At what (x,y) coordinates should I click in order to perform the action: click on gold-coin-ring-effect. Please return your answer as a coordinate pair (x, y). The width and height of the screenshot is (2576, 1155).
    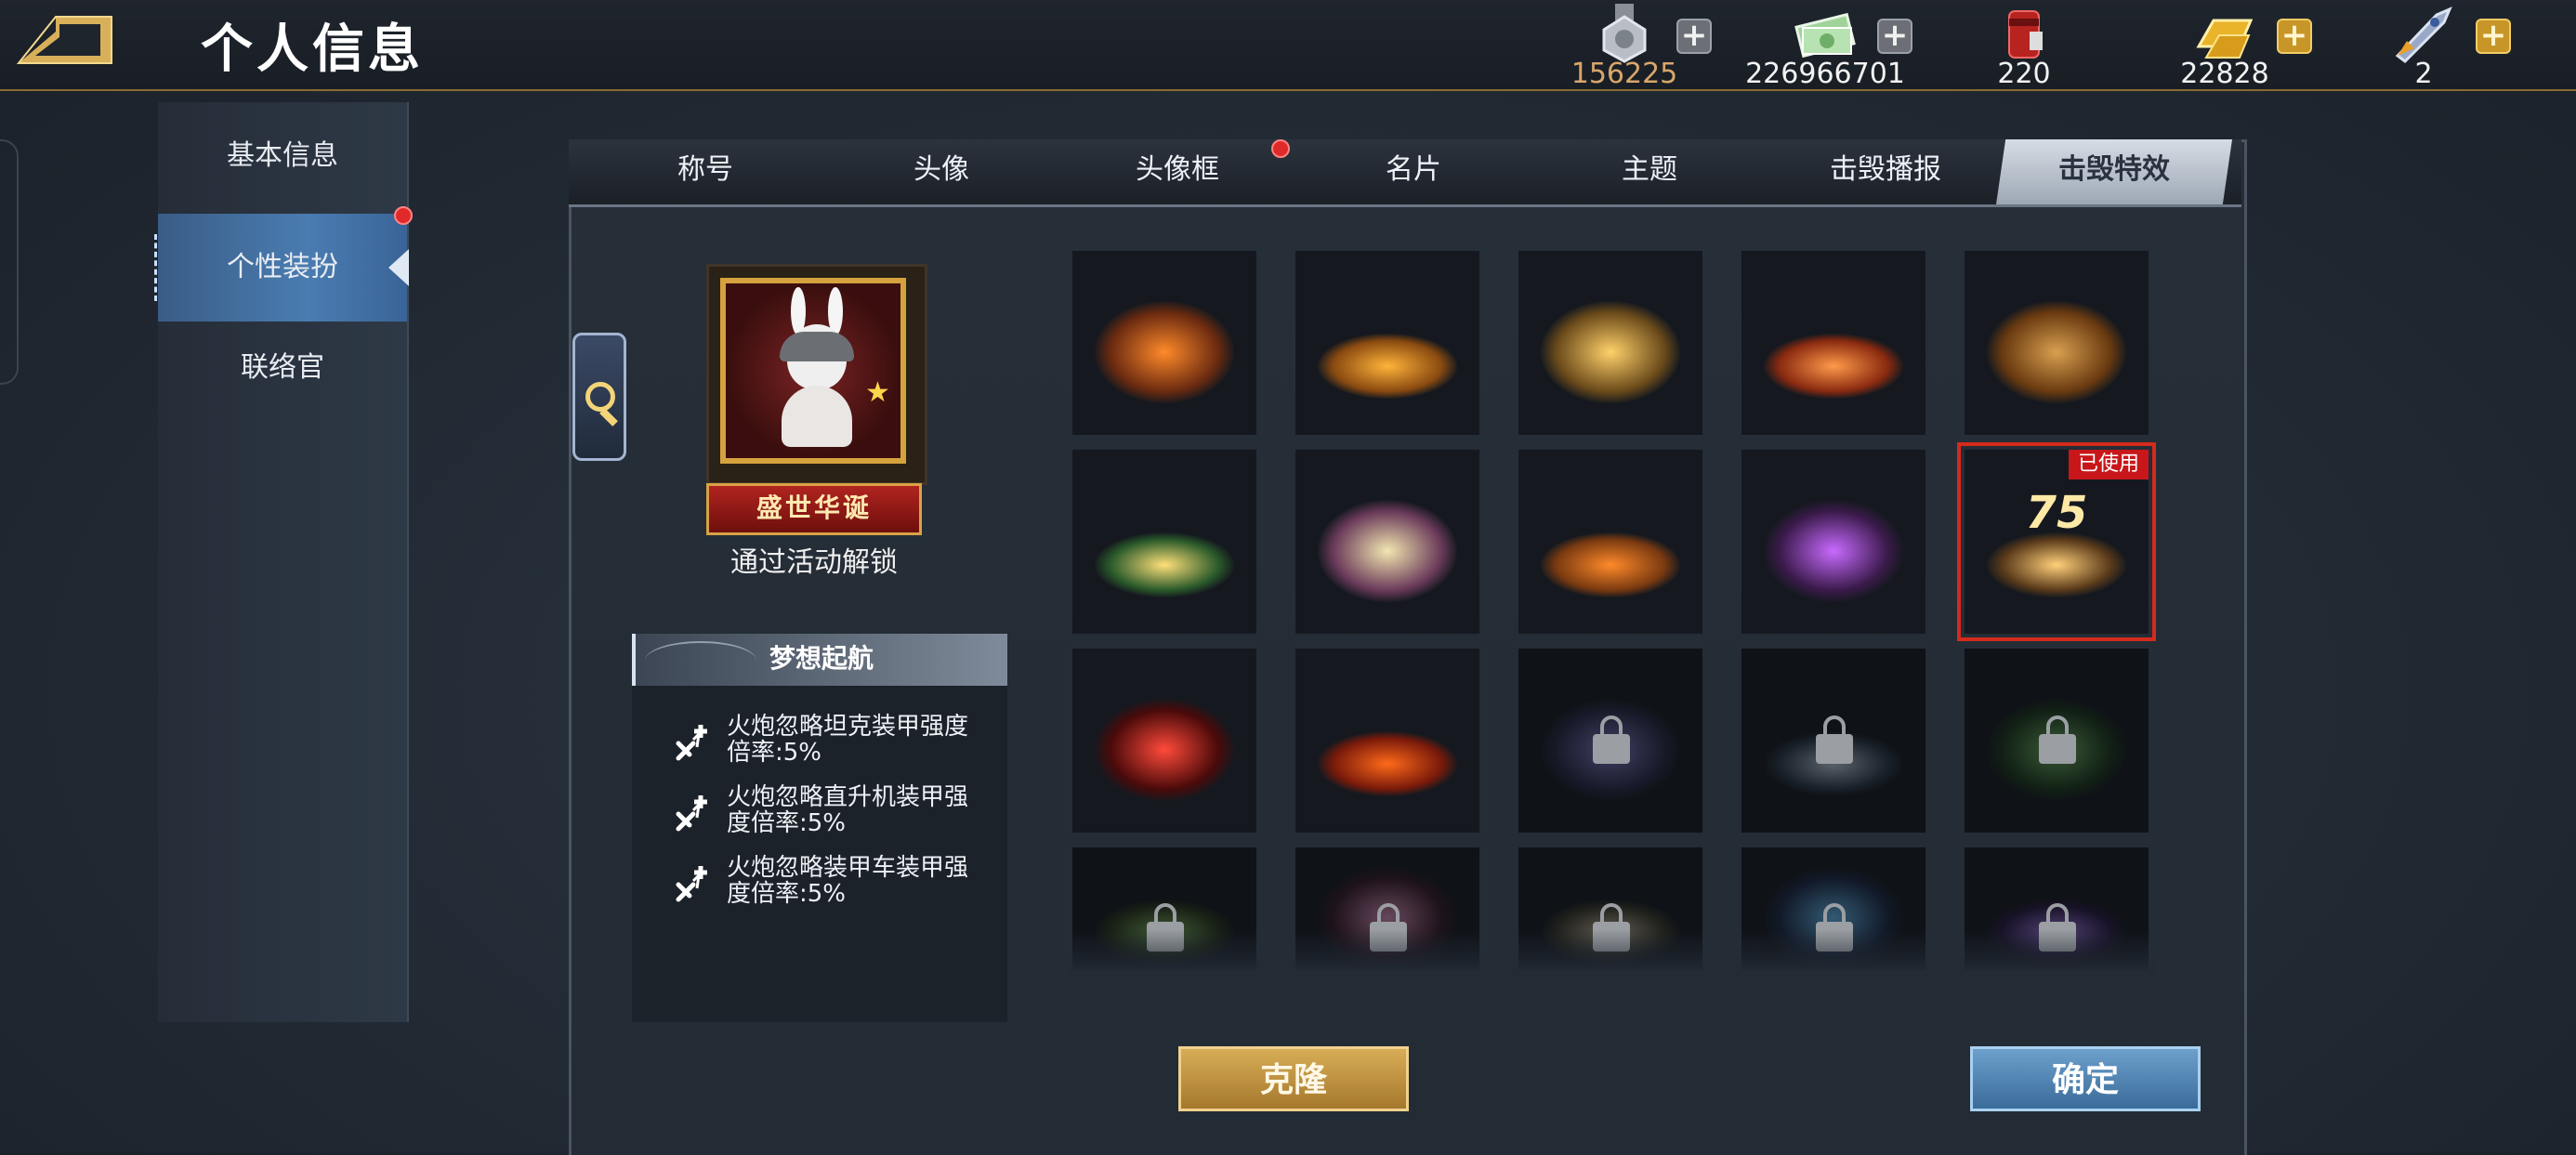
    Looking at the image, I should click on (1387, 343).